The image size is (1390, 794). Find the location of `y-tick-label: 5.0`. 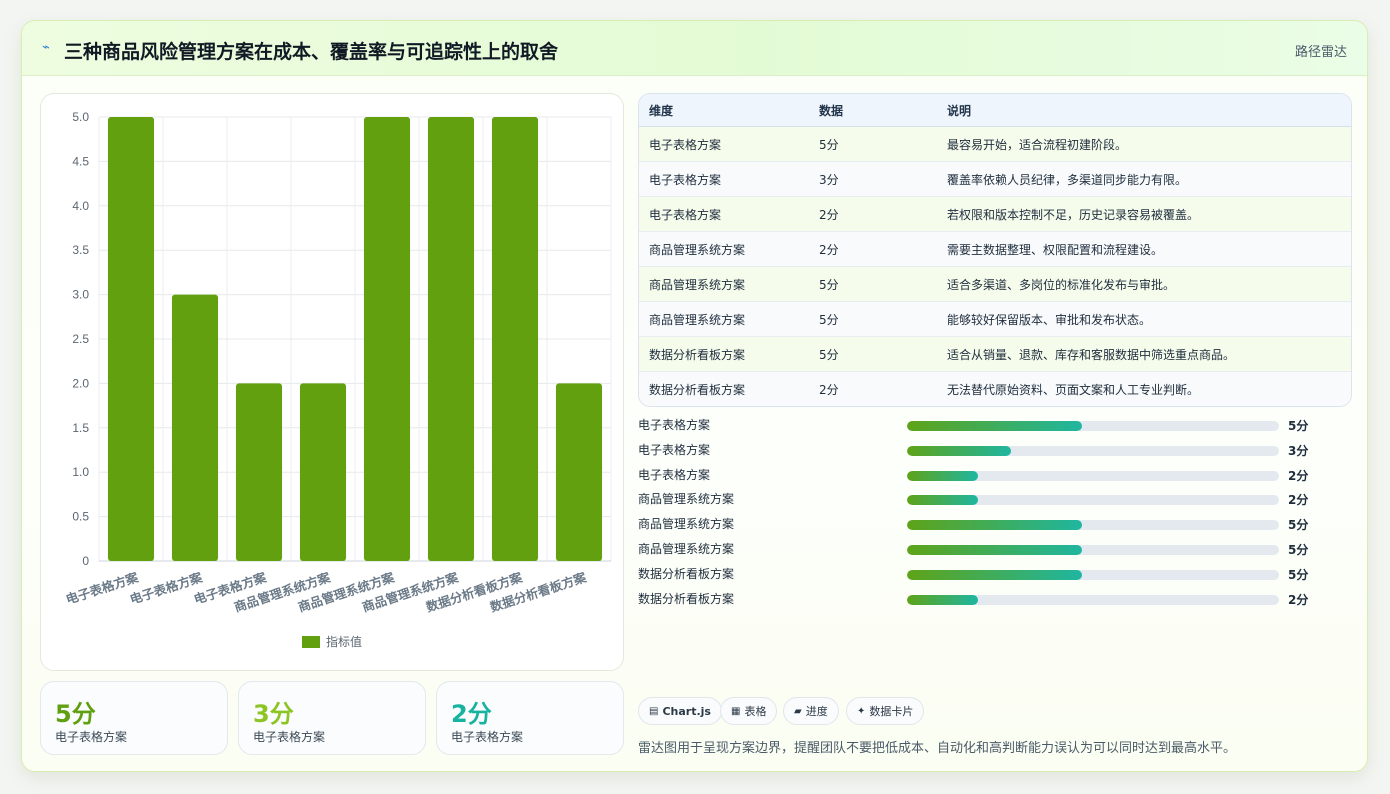

y-tick-label: 5.0 is located at coordinates (80, 117).